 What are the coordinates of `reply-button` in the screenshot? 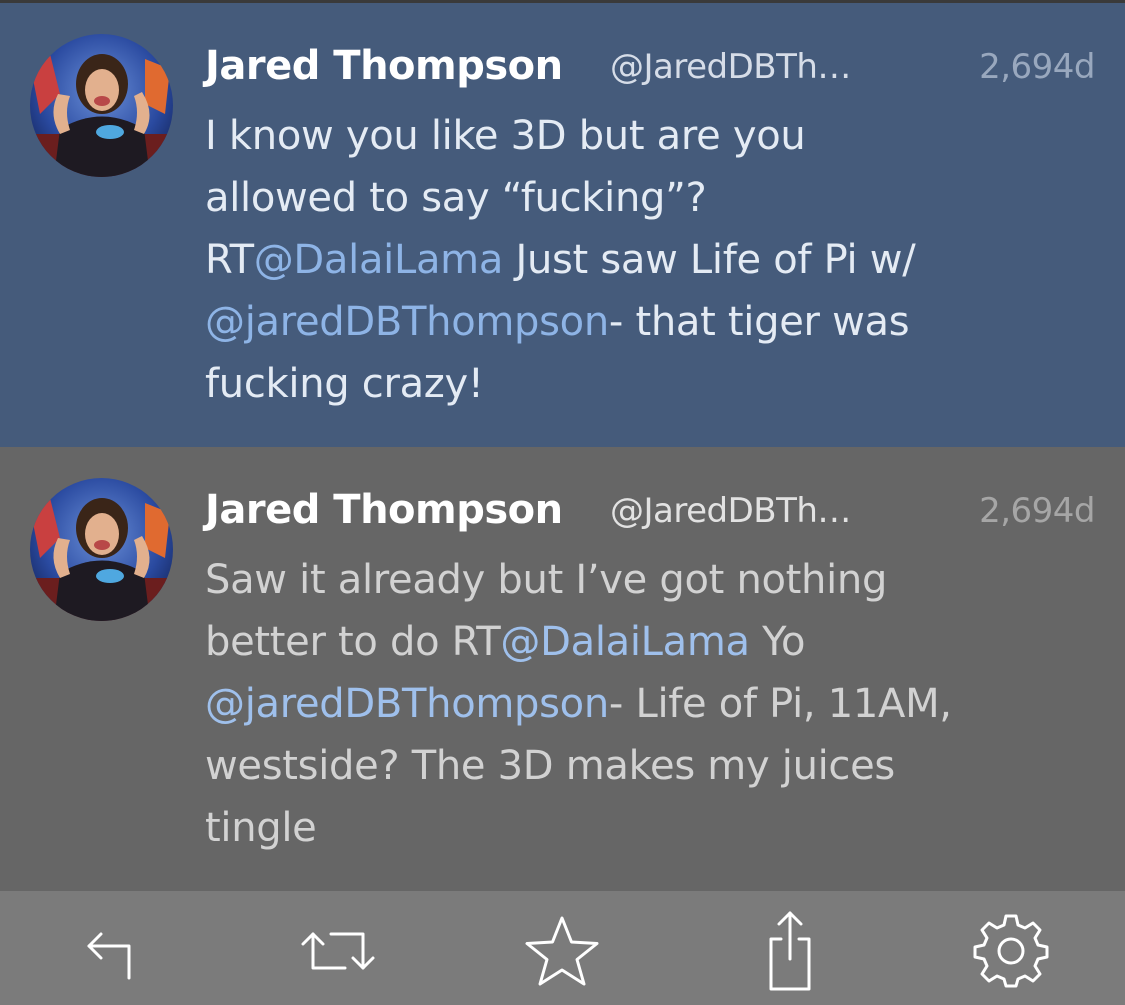 It's located at (112, 951).